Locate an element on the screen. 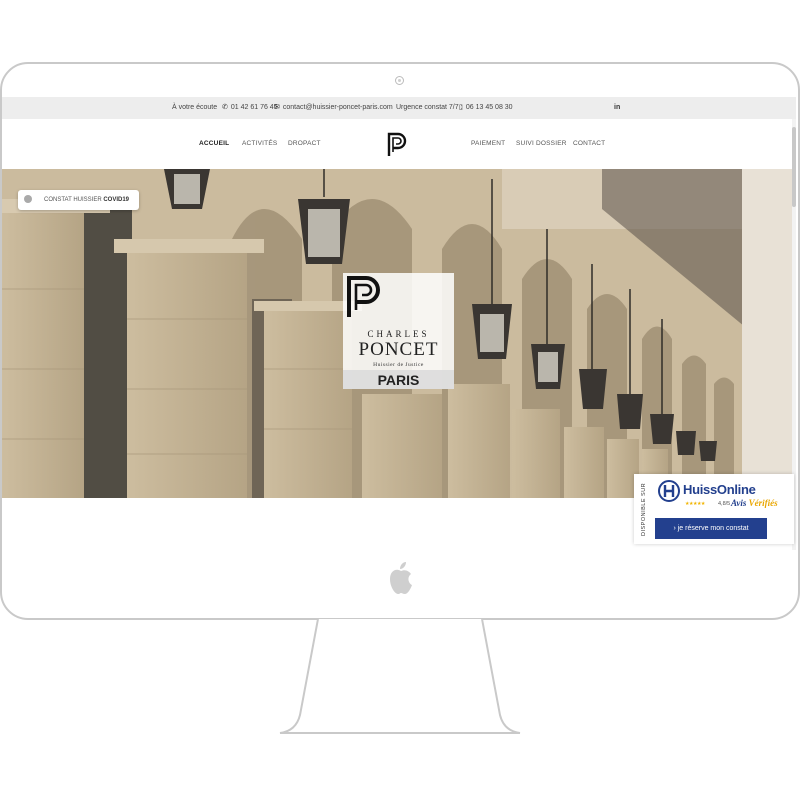 The image size is (800, 800). card-city: PARIS is located at coordinates (398, 380).